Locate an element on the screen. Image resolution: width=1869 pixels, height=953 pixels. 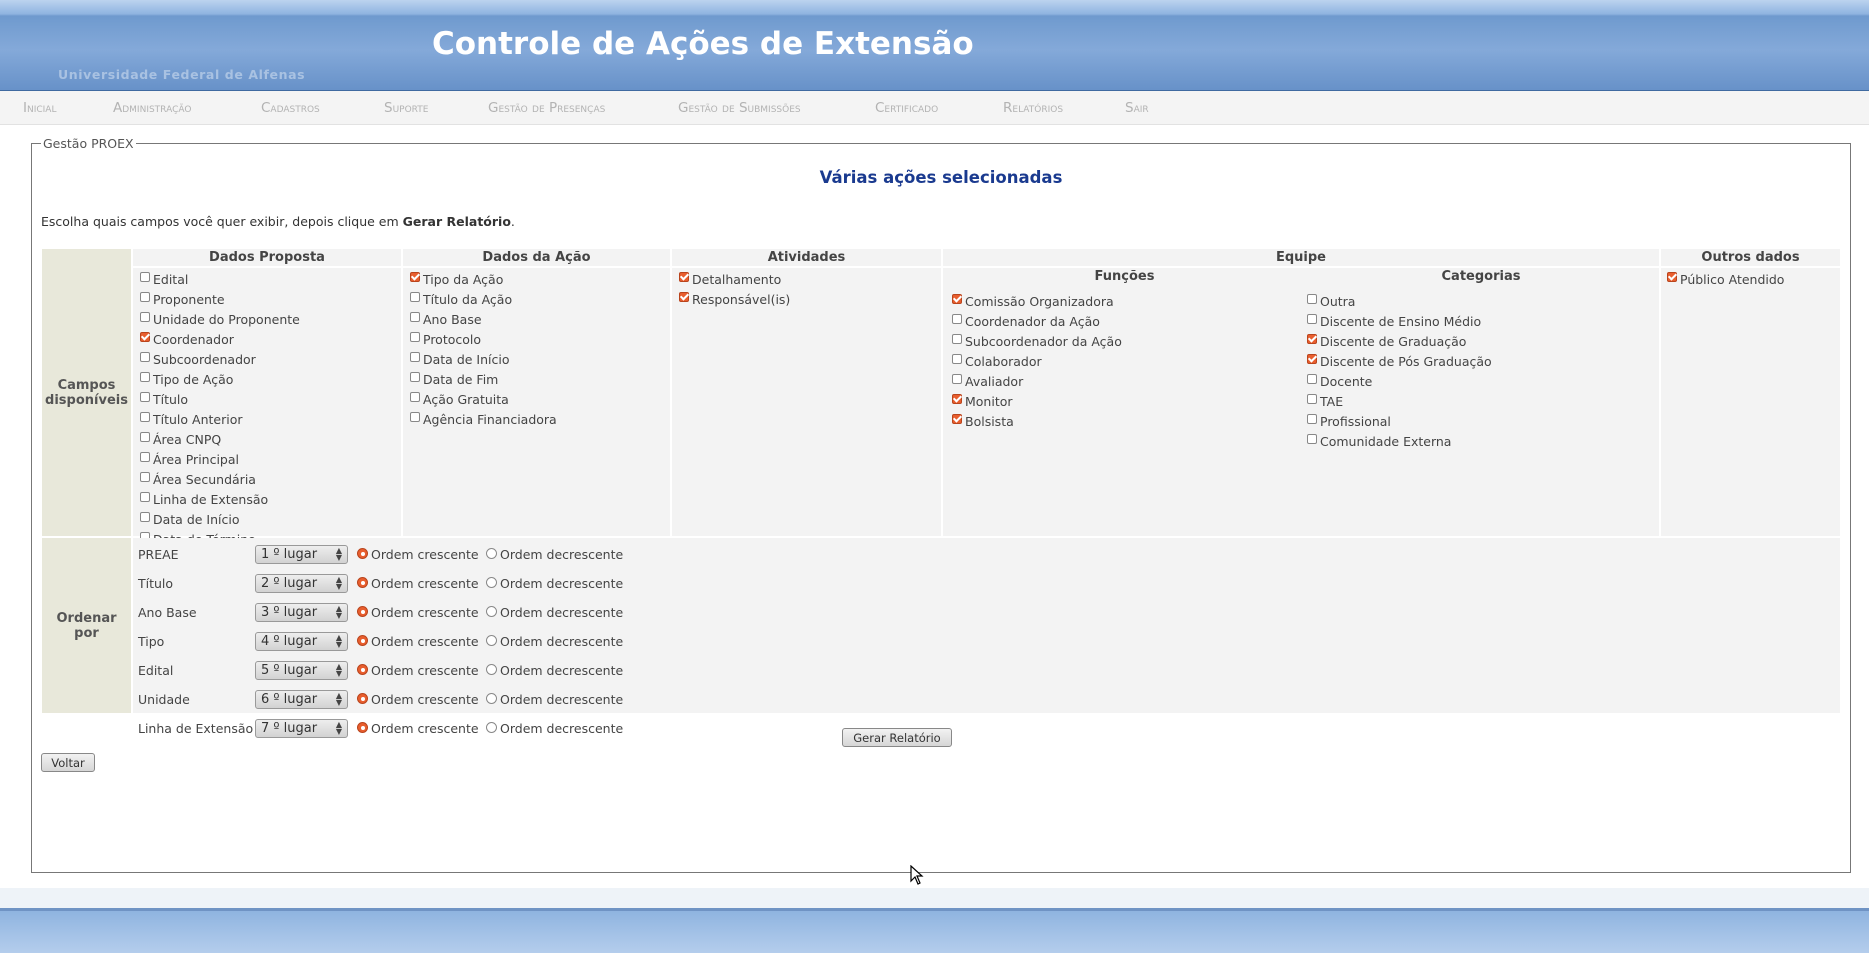
atividades-option: Responsável(is) is located at coordinates (734, 299).